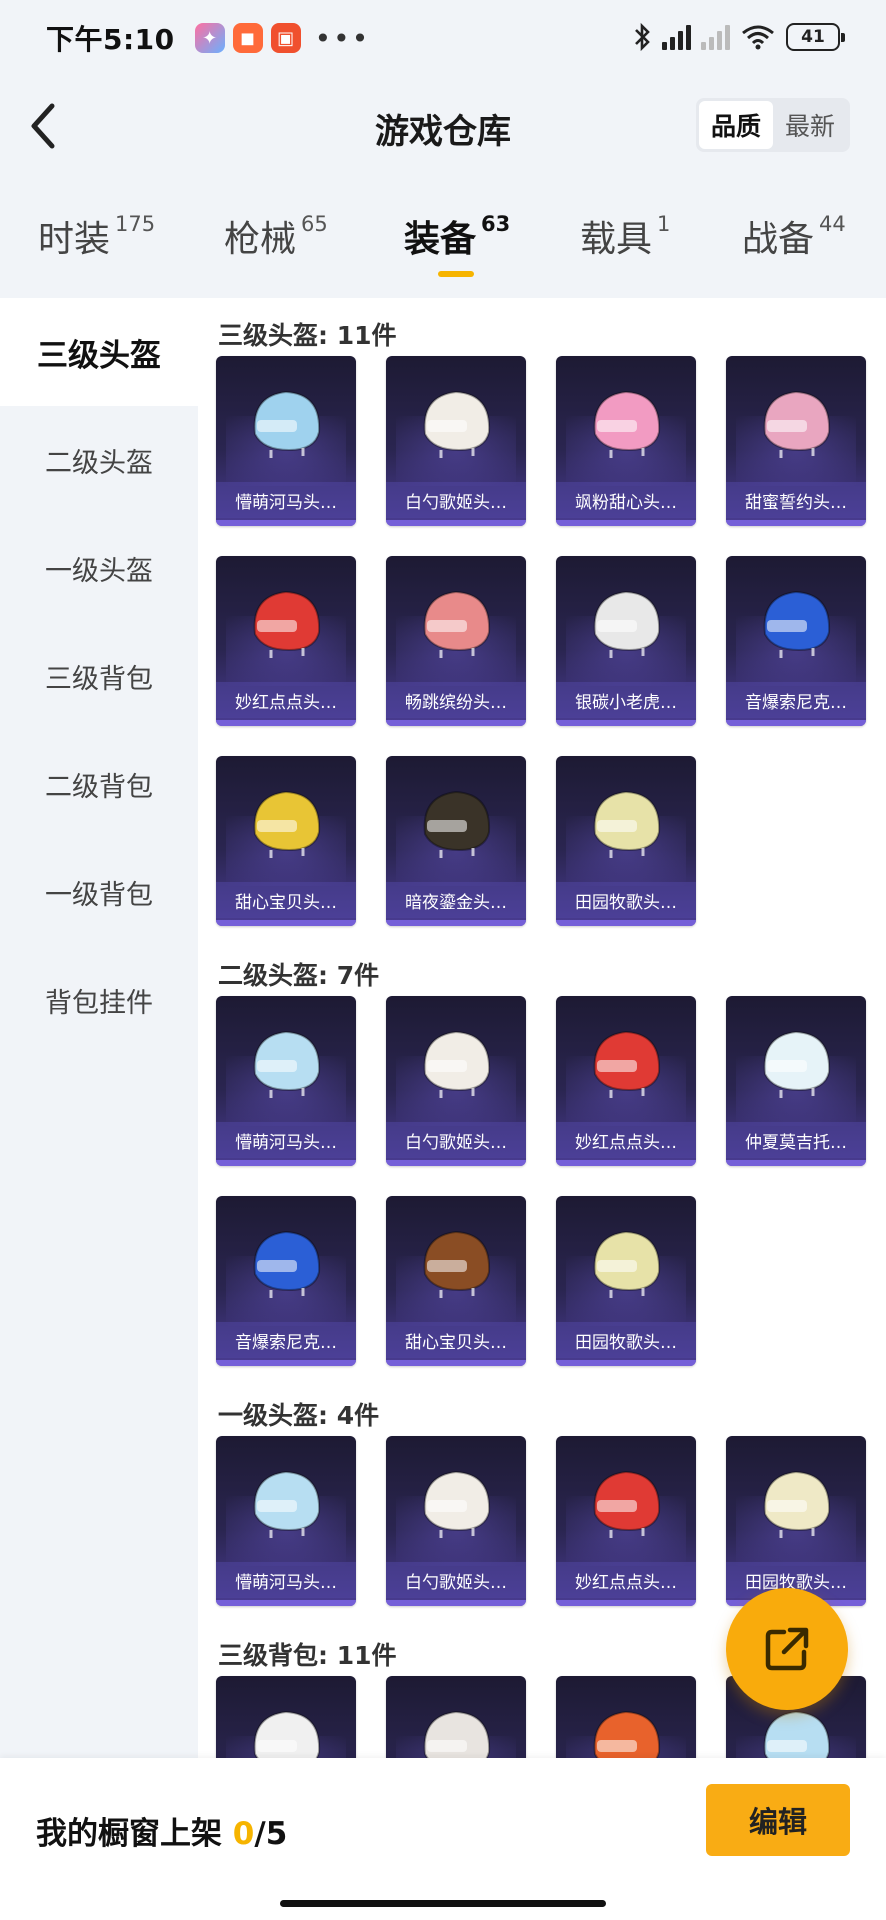 The width and height of the screenshot is (886, 1920). Describe the element at coordinates (99, 784) in the screenshot. I see `sidebar-item-level2-backpack: 二级背包` at that location.